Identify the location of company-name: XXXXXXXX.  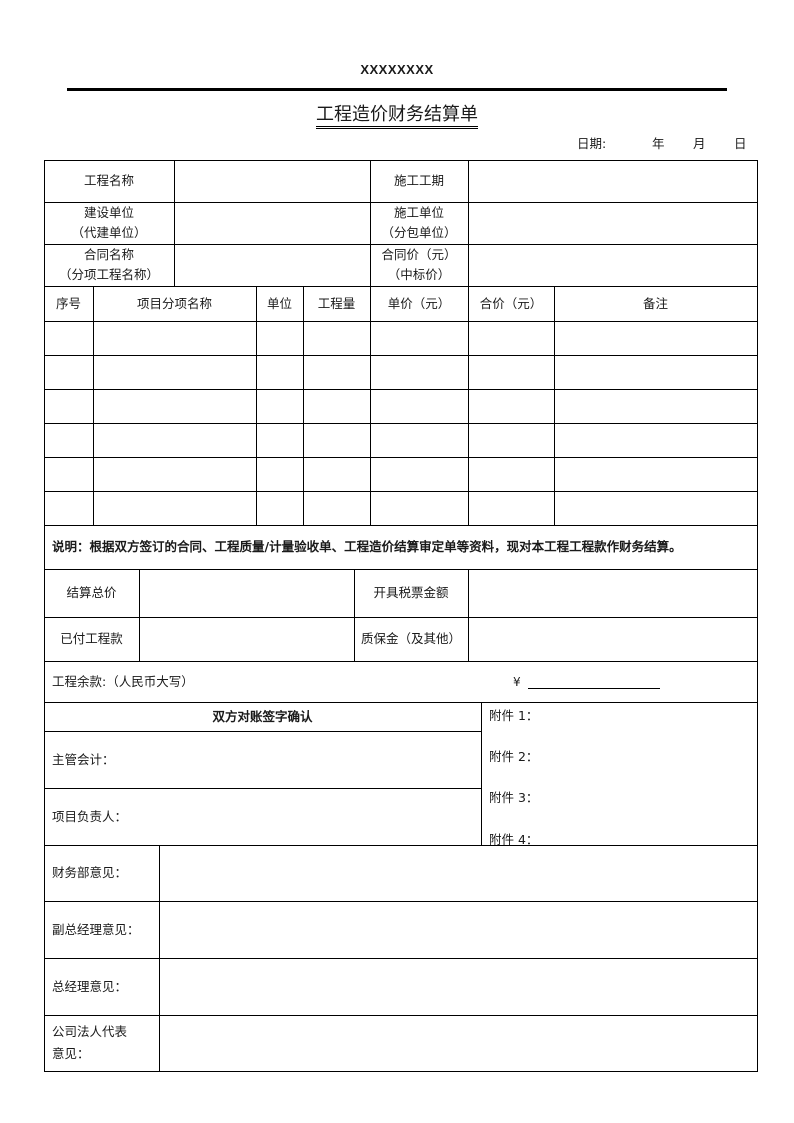
(397, 69).